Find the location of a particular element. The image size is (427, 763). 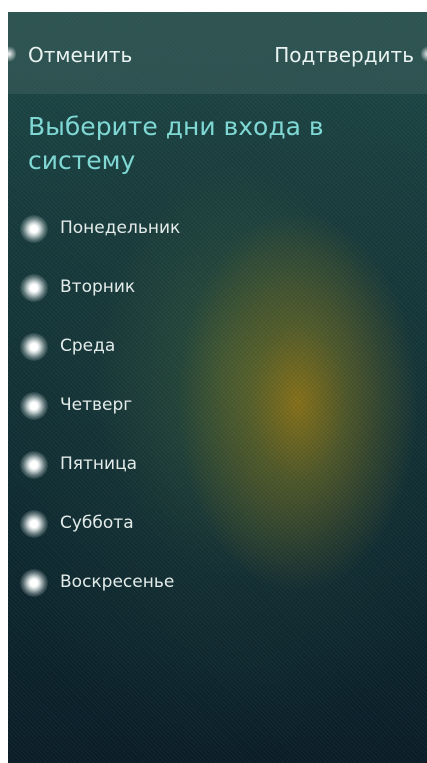

header-bar: Отменить Подтвердить is located at coordinates (217, 53).